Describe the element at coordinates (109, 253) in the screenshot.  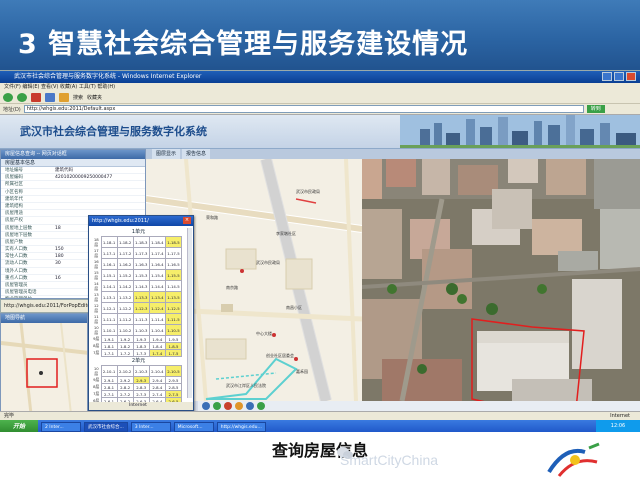
I see `room-cell: 1-17-1` at that location.